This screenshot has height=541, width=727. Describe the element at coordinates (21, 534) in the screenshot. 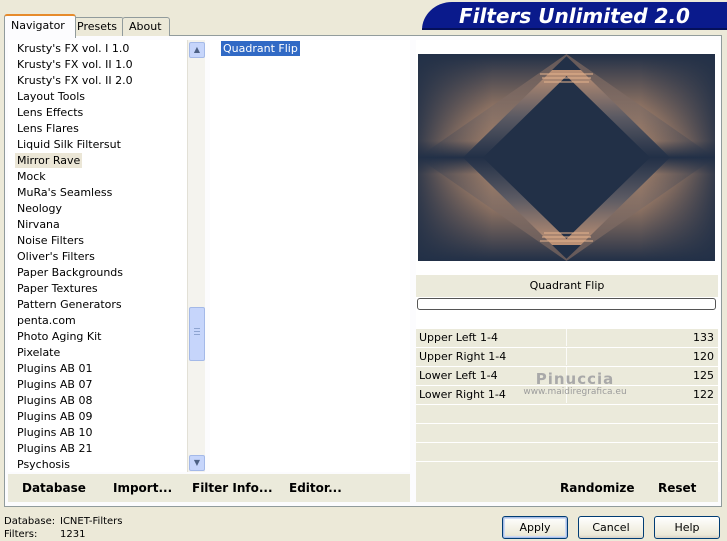

I see `status-filters-label: Filters:` at that location.